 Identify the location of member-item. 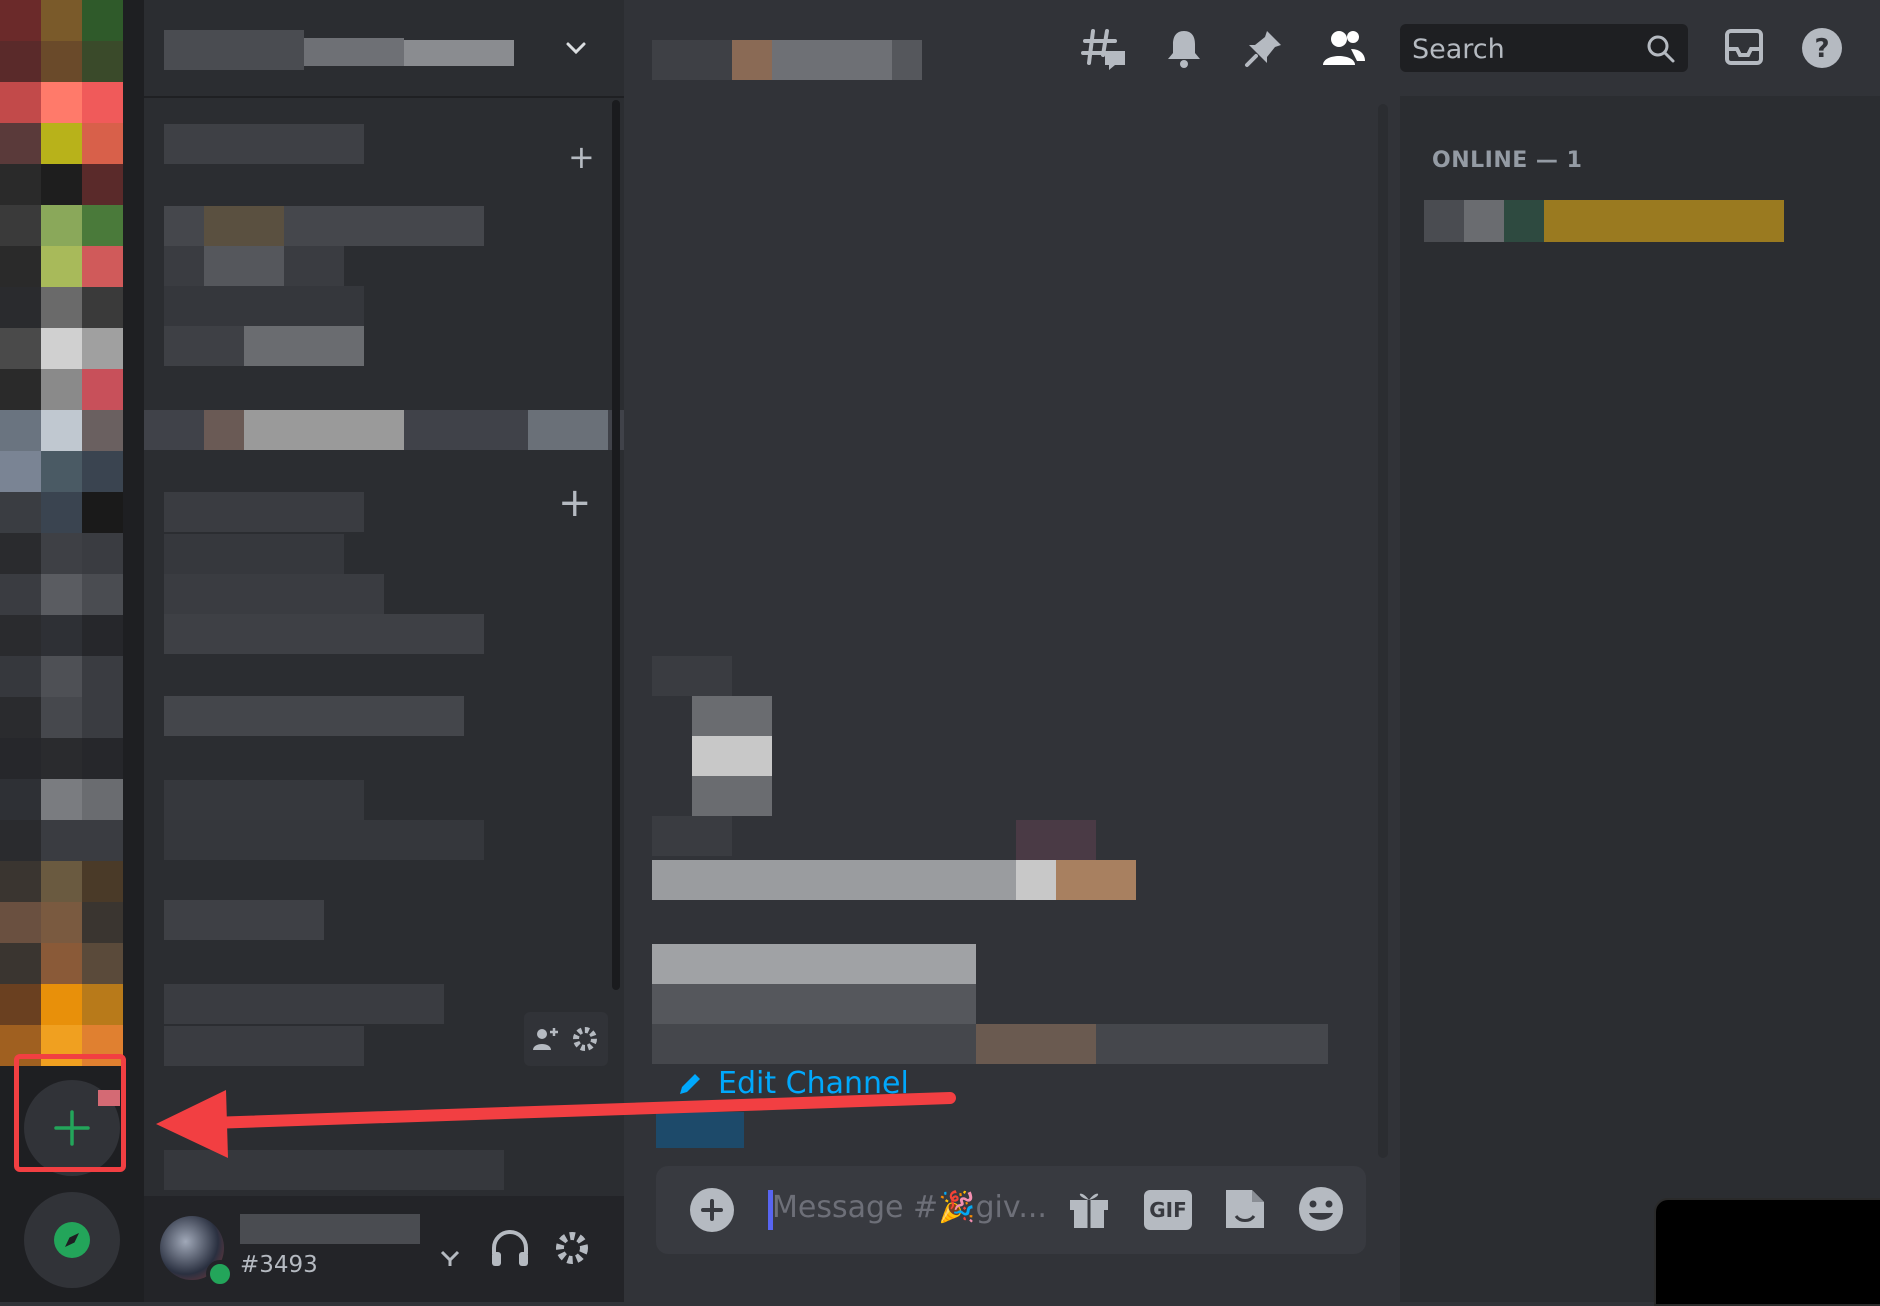
(1604, 221).